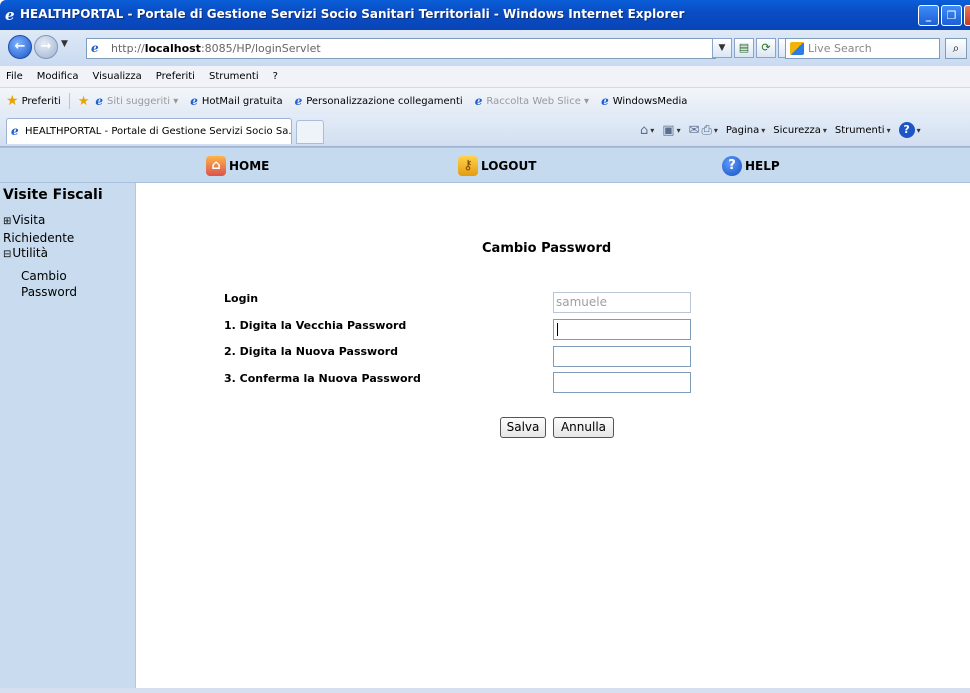 This screenshot has width=970, height=693. What do you see at coordinates (581, 302) in the screenshot?
I see `login-value: samuele` at bounding box center [581, 302].